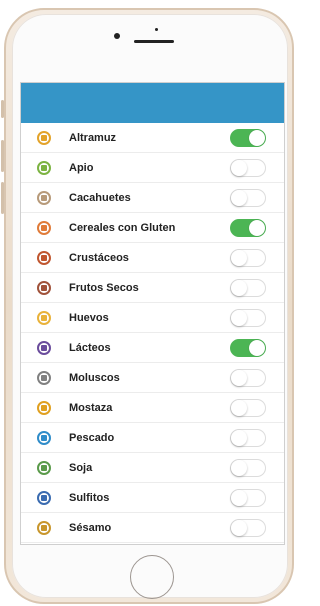 Image resolution: width=320 pixels, height=606 pixels. Describe the element at coordinates (104, 287) in the screenshot. I see `allergen-label: Frutos Secos` at that location.